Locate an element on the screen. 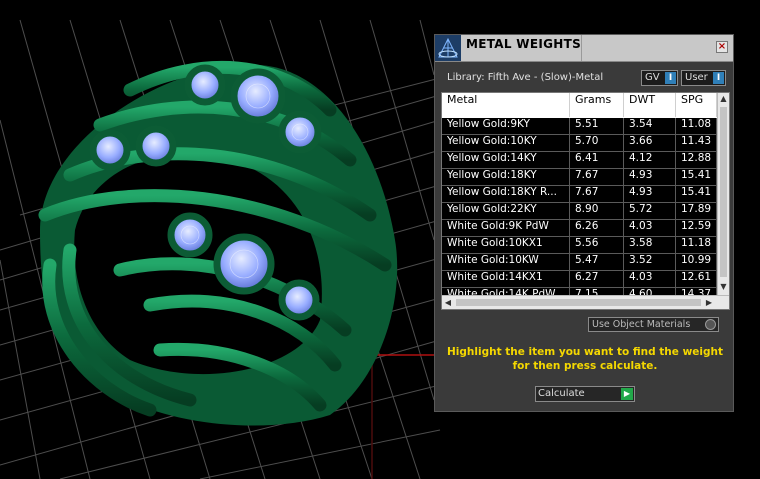 The width and height of the screenshot is (760, 479). gv-toggle: GV I is located at coordinates (659, 78).